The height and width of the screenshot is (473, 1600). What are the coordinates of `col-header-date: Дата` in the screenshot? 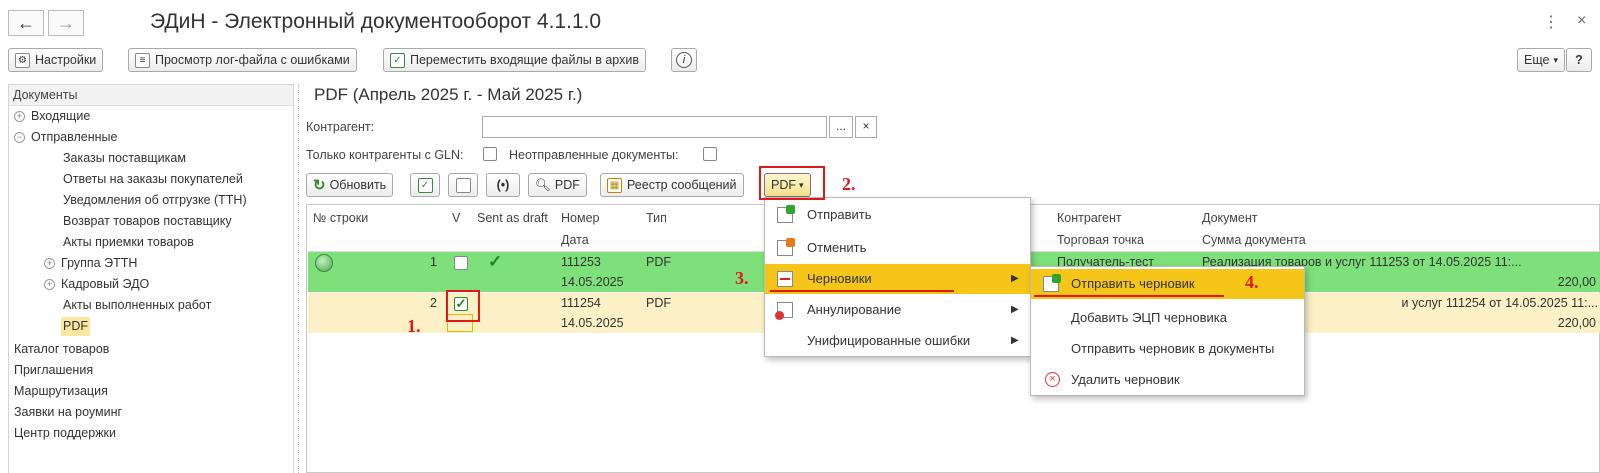 It's located at (575, 240).